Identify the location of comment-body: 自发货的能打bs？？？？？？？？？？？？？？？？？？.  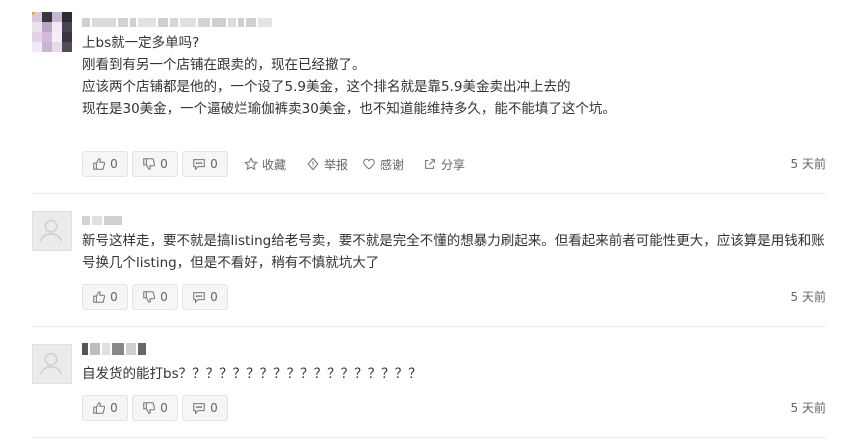
(252, 374).